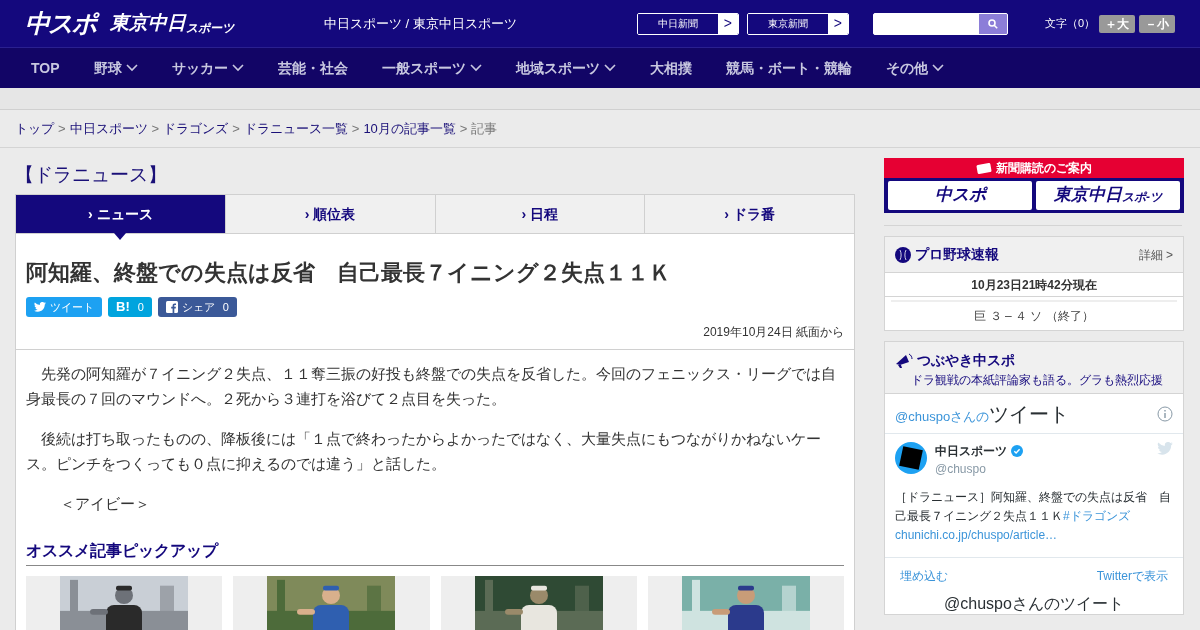  What do you see at coordinates (966, 360) in the screenshot?
I see `panel-title: つぶやき中スポ` at bounding box center [966, 360].